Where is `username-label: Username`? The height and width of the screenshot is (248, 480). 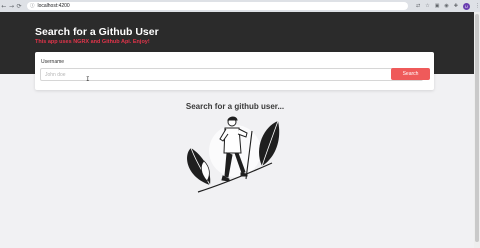 username-label: Username is located at coordinates (53, 62).